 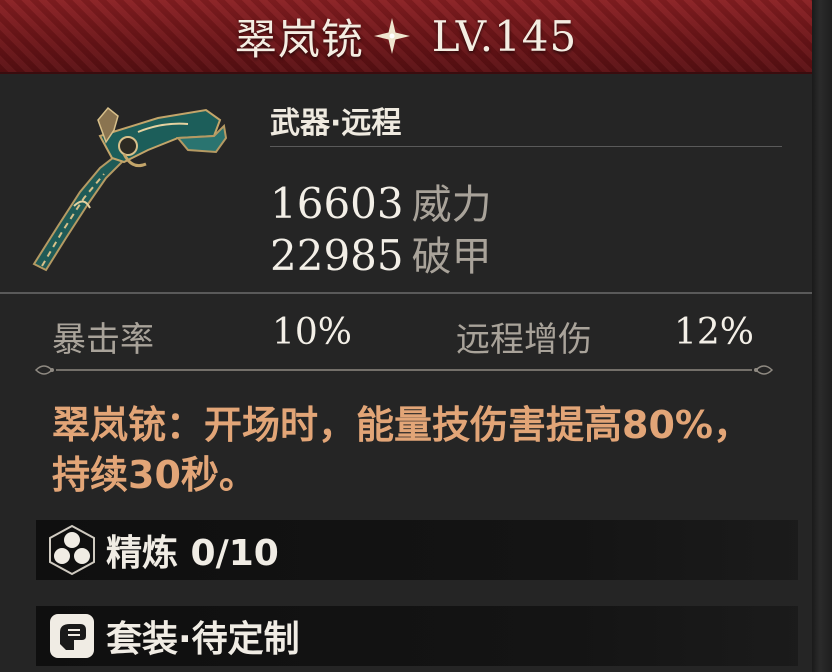 I want to click on four-point-star-icon, so click(x=391, y=36).